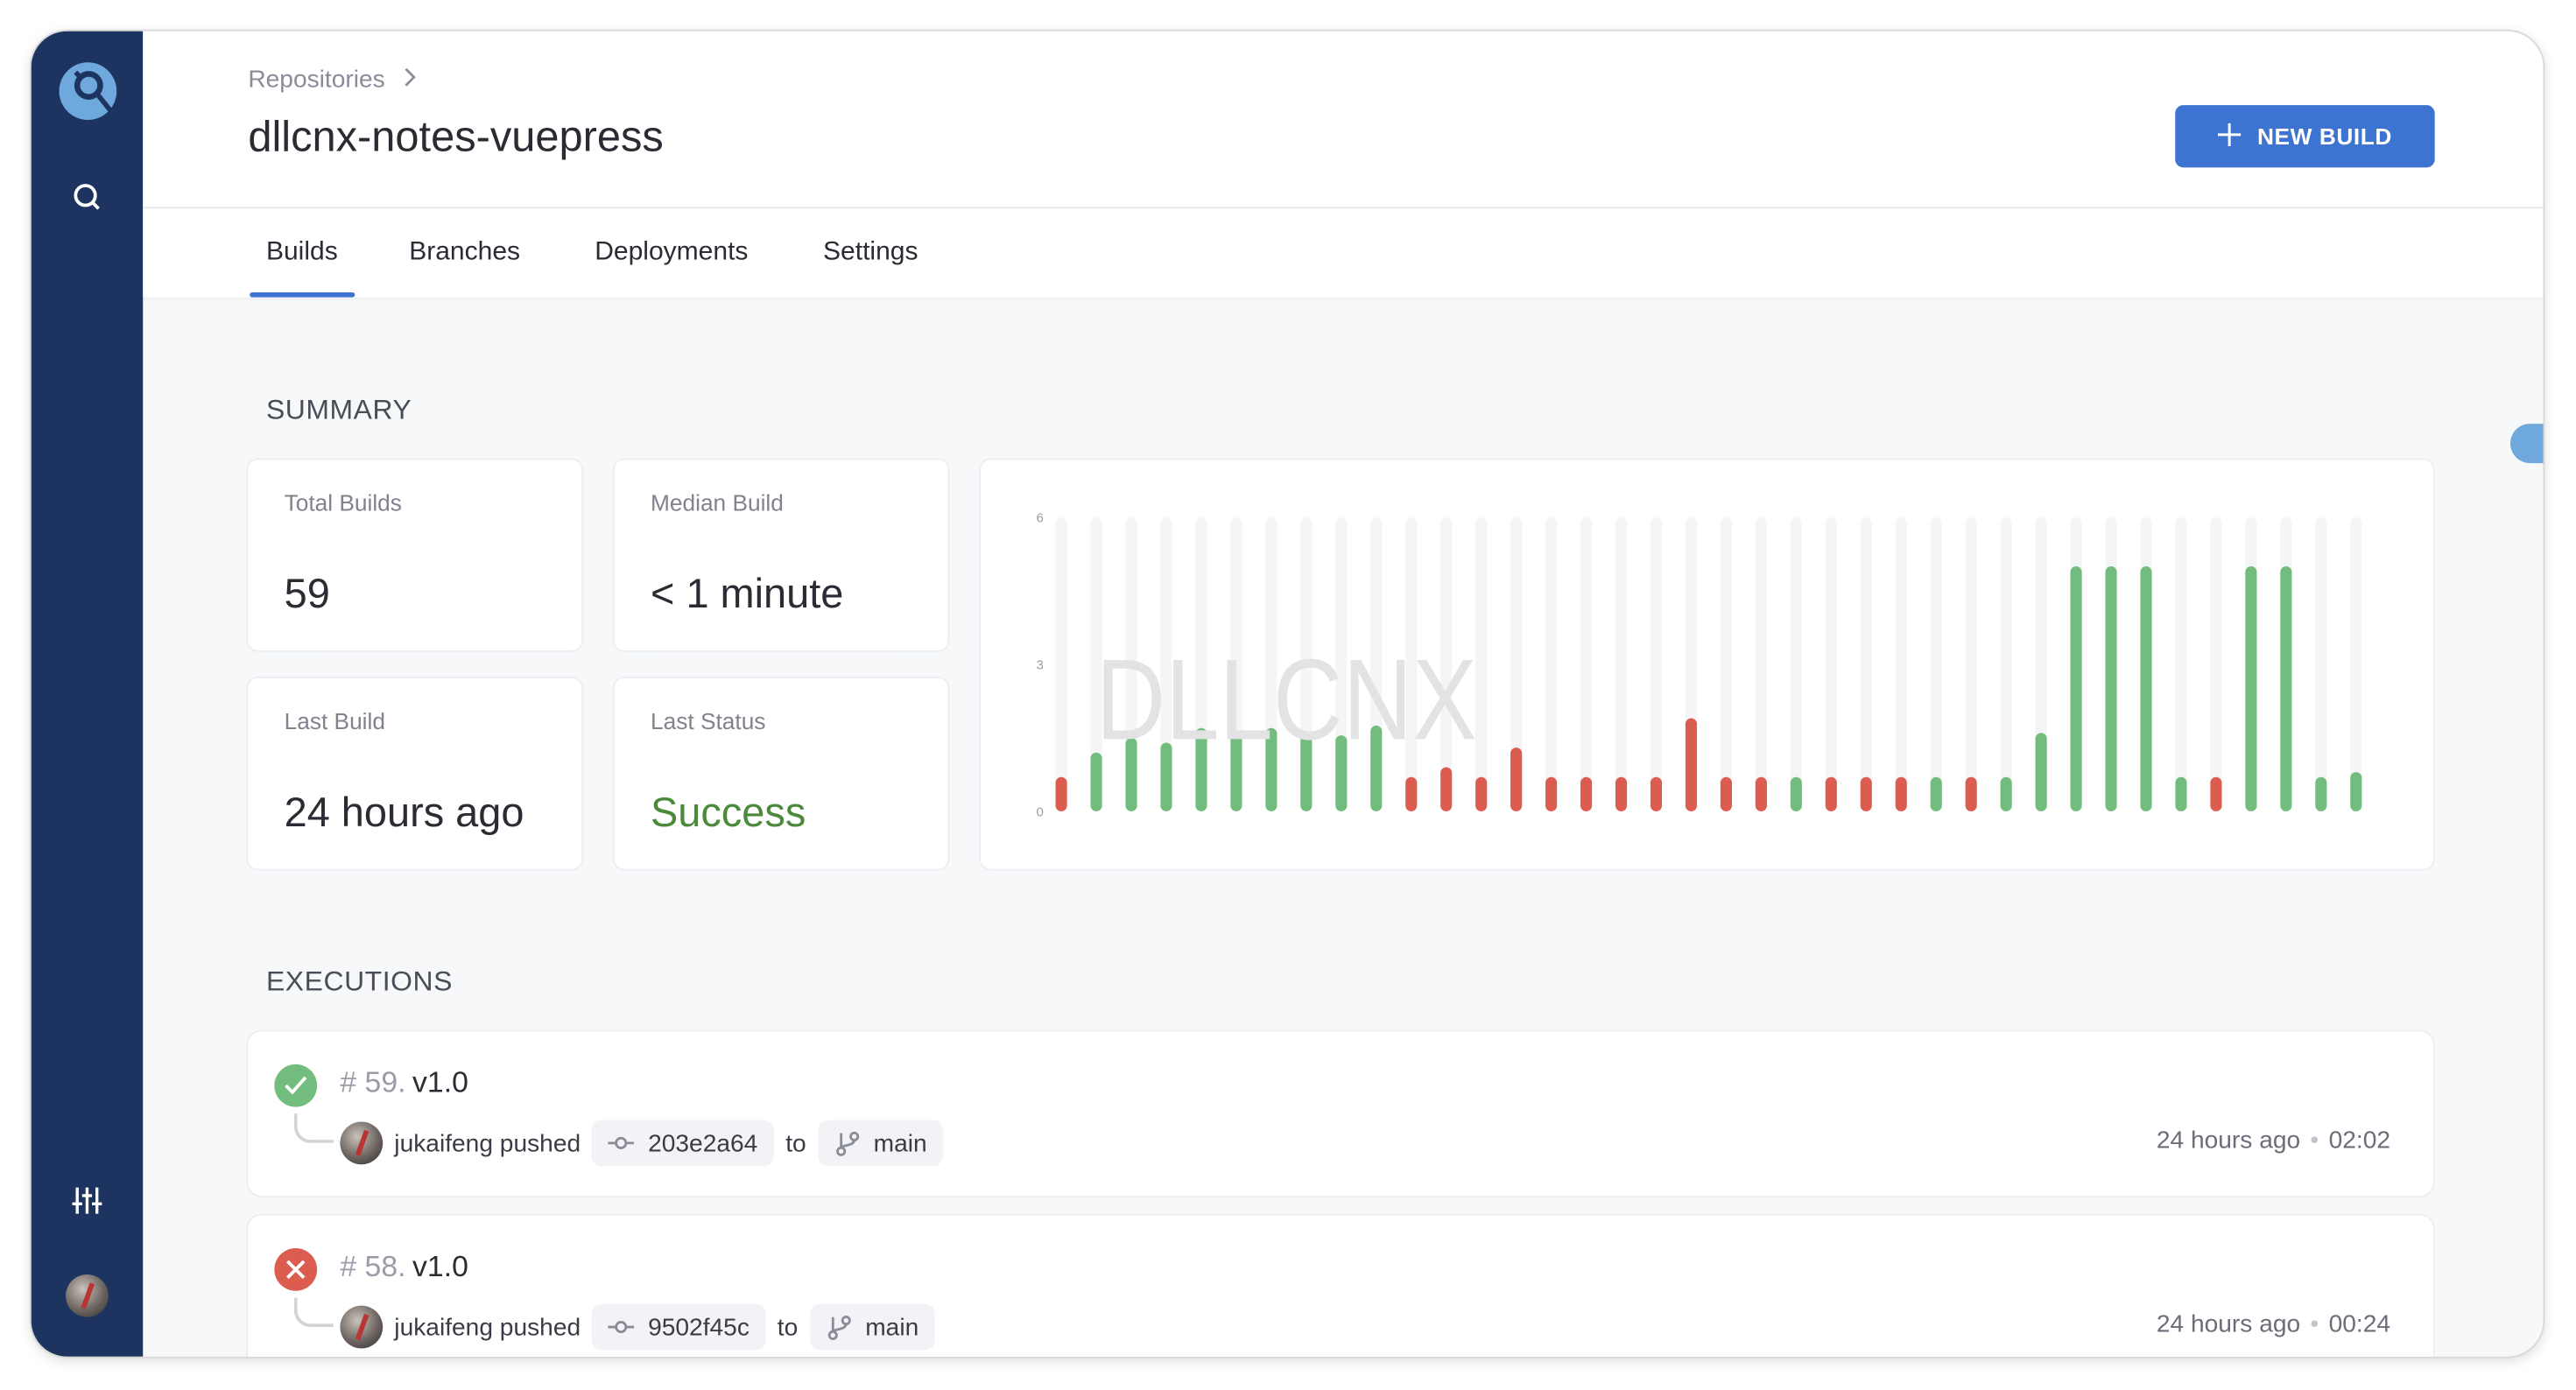  What do you see at coordinates (671, 253) in the screenshot?
I see `tab-deployments: Deployments` at bounding box center [671, 253].